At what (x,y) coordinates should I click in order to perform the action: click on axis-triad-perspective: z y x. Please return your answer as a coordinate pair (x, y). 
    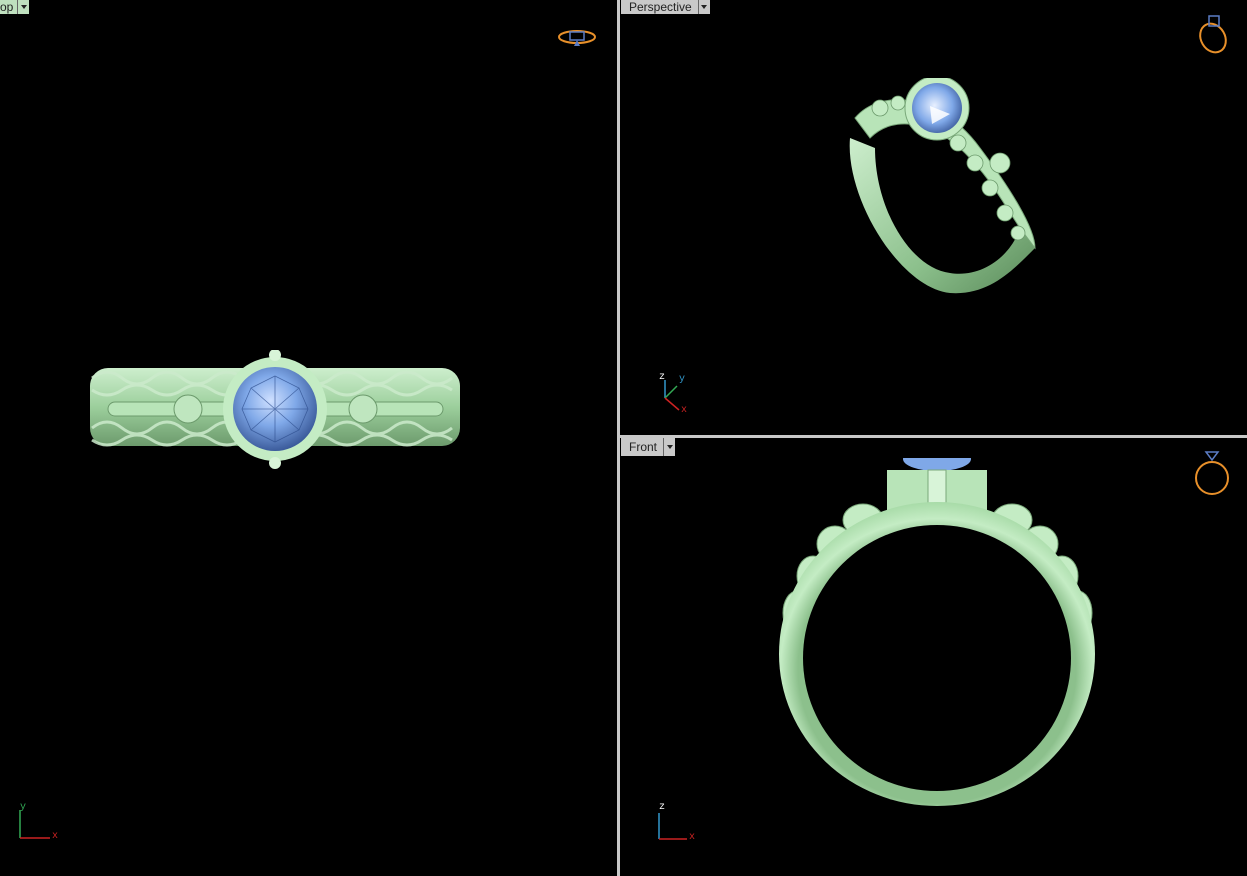
    Looking at the image, I should click on (678, 395).